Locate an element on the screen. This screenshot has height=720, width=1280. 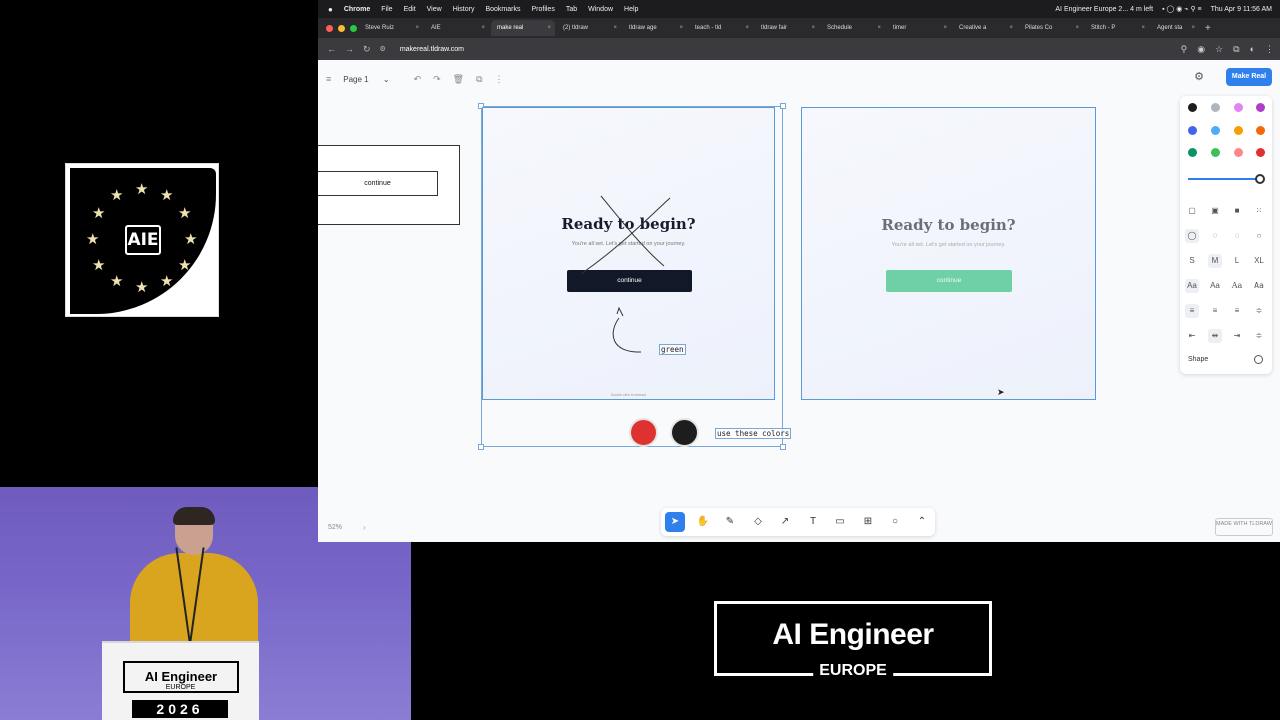
font-sans: Aa is located at coordinates (1215, 286).